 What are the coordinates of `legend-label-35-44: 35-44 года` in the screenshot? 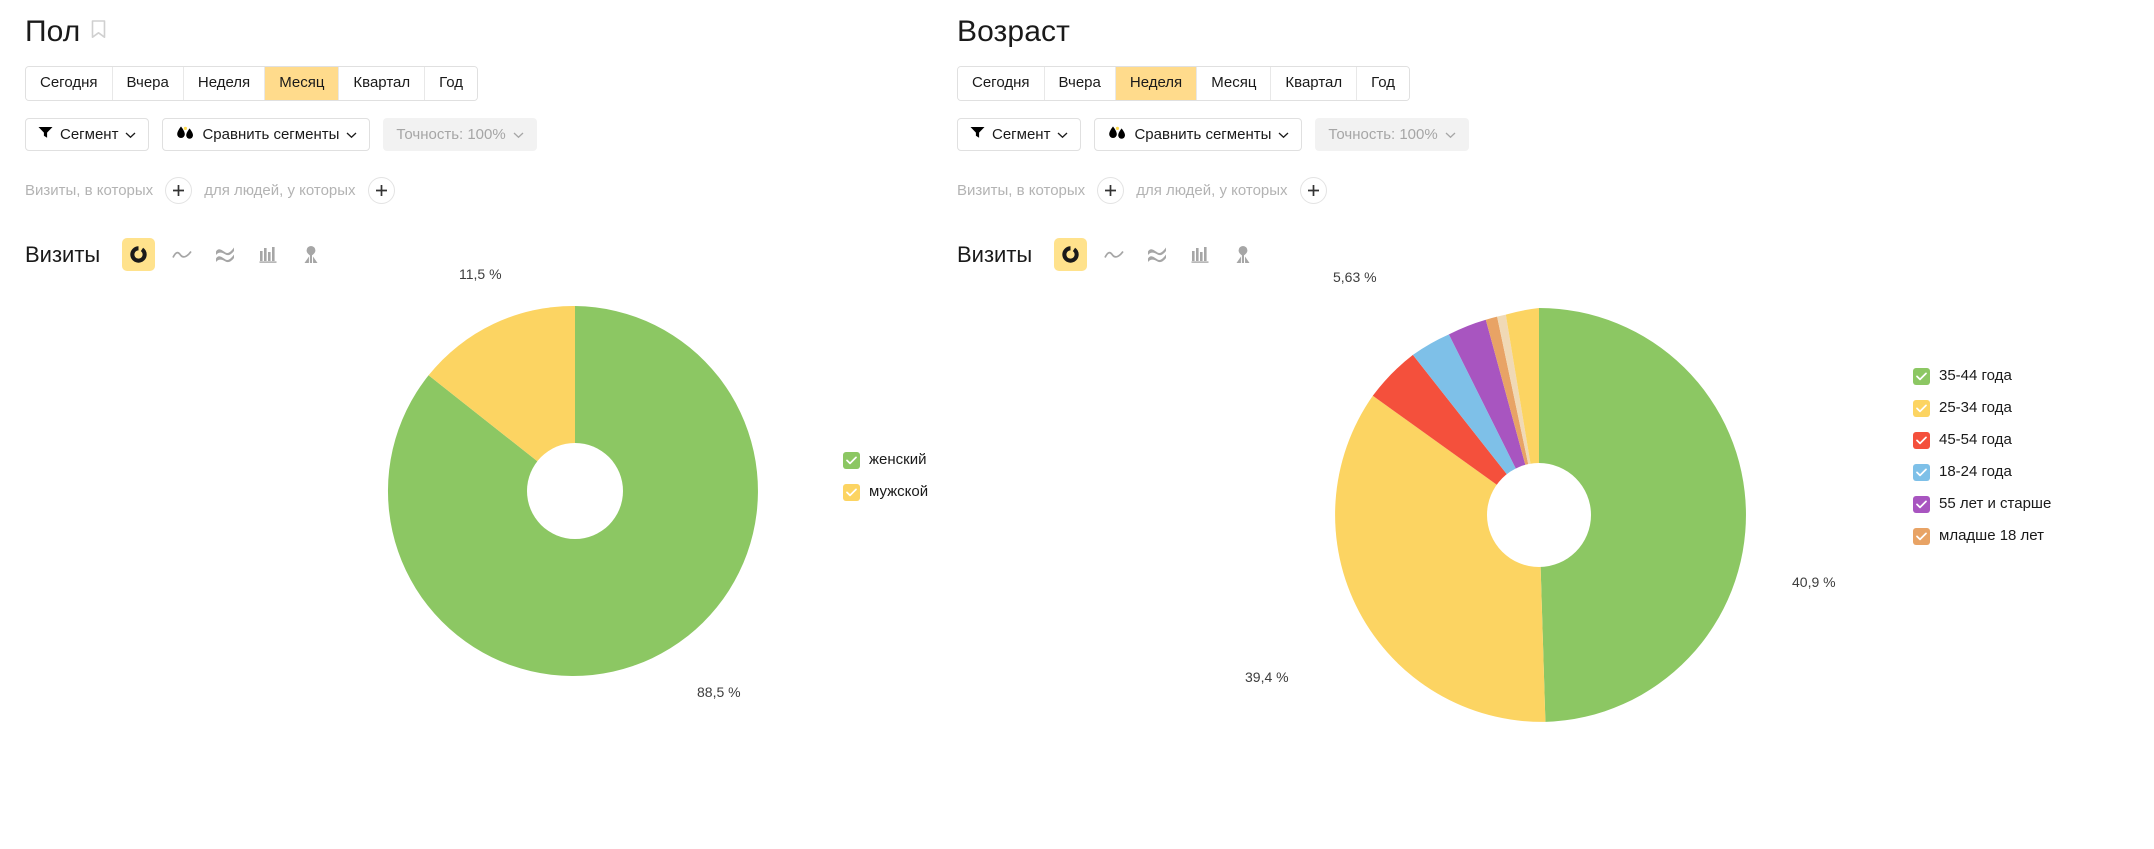 It's located at (1975, 375).